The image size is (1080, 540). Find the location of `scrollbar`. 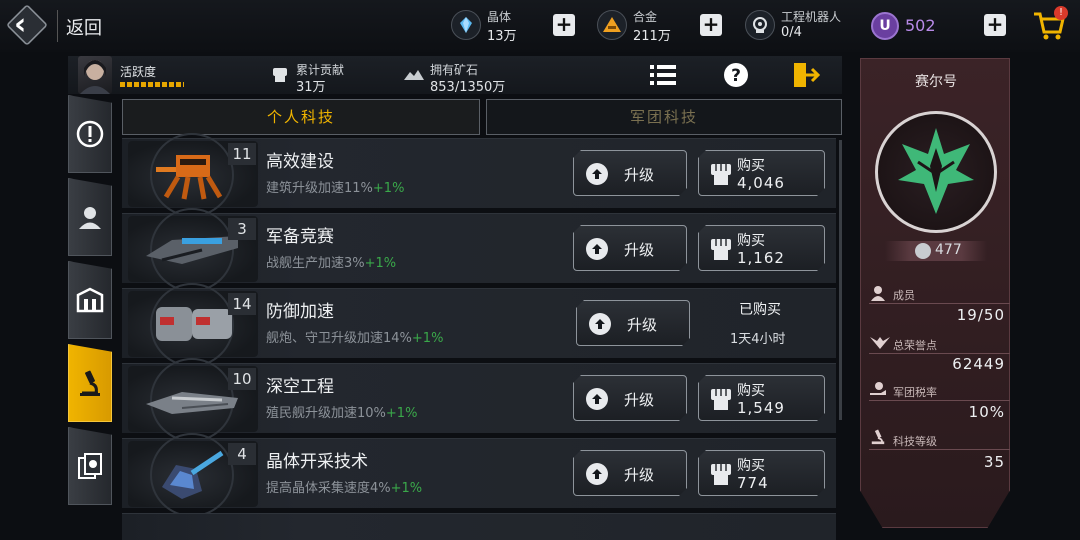

scrollbar is located at coordinates (840, 280).